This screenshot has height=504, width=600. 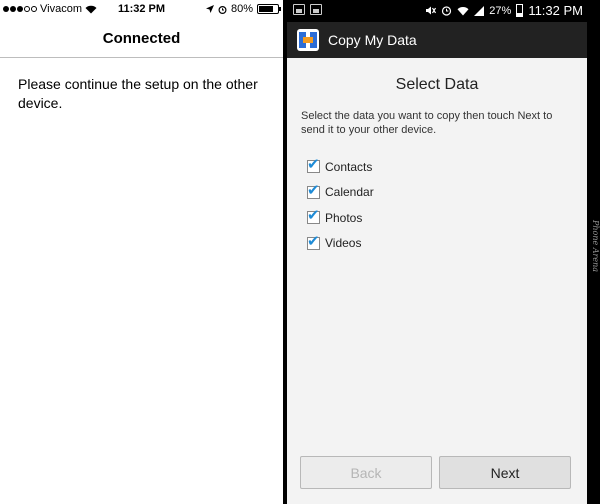 I want to click on watermark: Phone Arena, so click(x=593, y=252).